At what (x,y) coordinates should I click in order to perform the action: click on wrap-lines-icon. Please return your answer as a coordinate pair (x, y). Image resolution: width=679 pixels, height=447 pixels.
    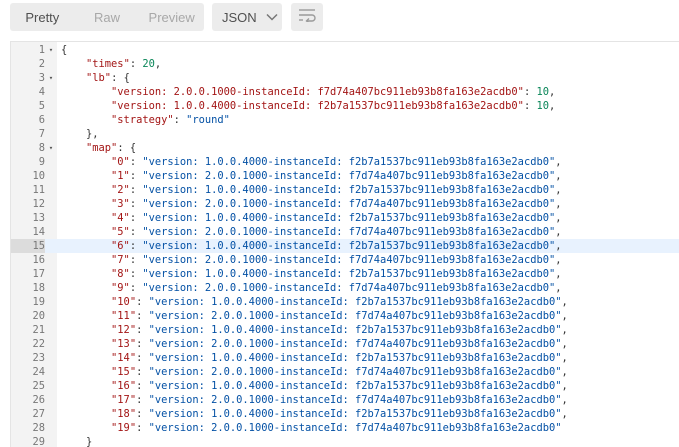
    Looking at the image, I should click on (307, 17).